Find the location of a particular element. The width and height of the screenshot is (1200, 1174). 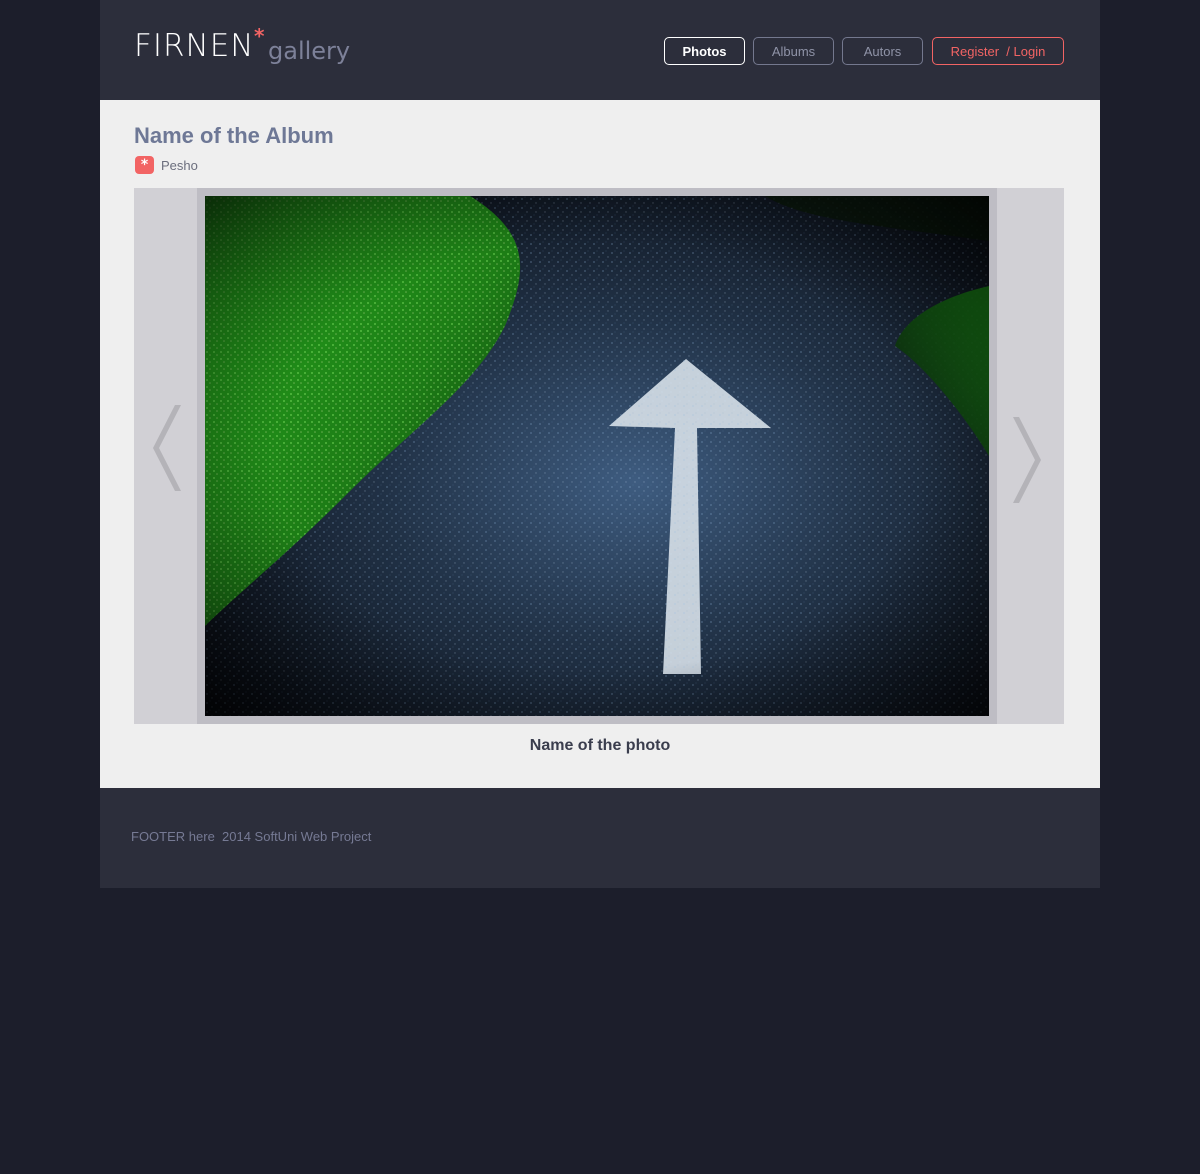

chevron-left-icon is located at coordinates (167, 448).